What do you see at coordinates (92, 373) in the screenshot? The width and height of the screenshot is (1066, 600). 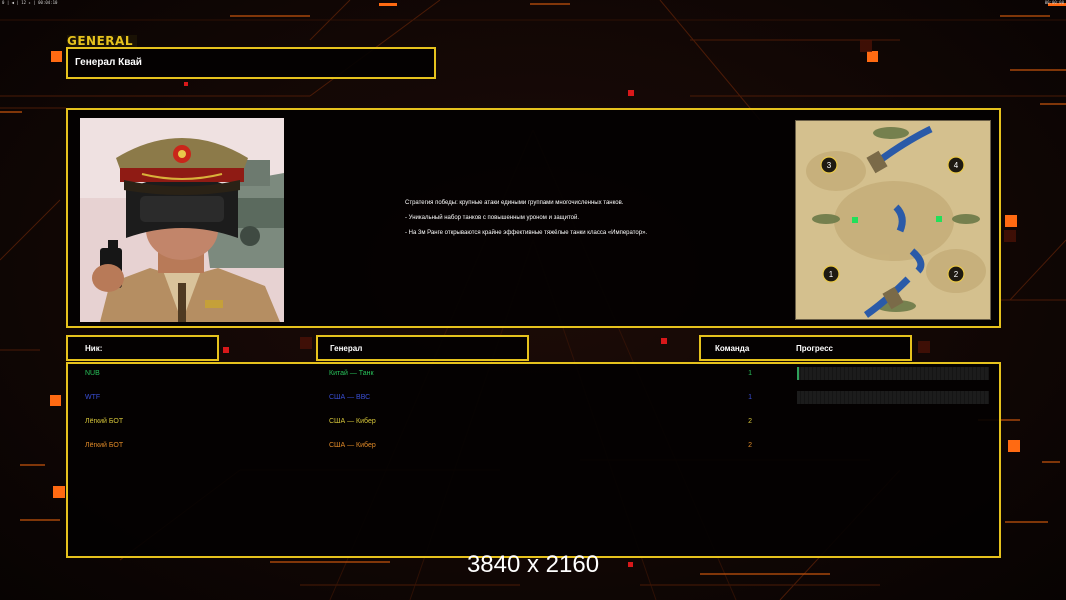 I see `player-nick: NUB` at bounding box center [92, 373].